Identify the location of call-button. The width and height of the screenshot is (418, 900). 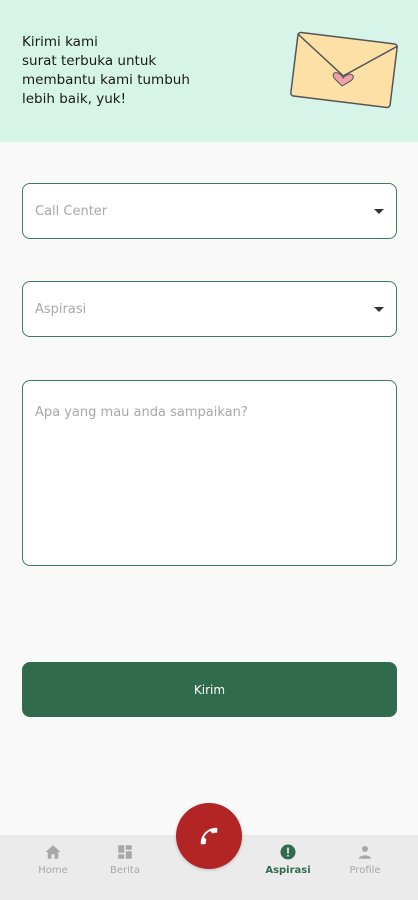
(209, 836).